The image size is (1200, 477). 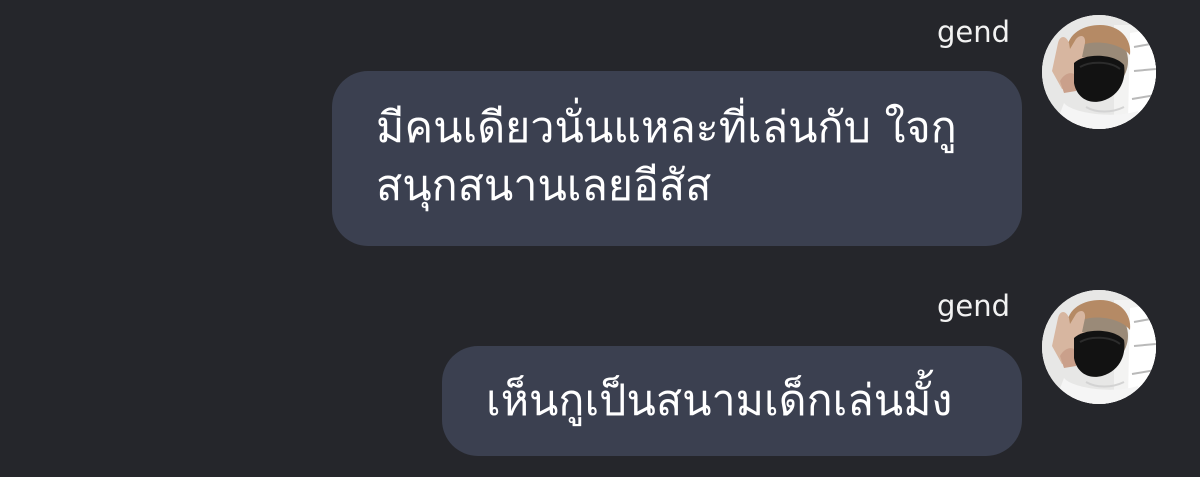 What do you see at coordinates (719, 401) in the screenshot?
I see `message-text: เห็นกูเป็นสนามเด็กเล่นมั้ง` at bounding box center [719, 401].